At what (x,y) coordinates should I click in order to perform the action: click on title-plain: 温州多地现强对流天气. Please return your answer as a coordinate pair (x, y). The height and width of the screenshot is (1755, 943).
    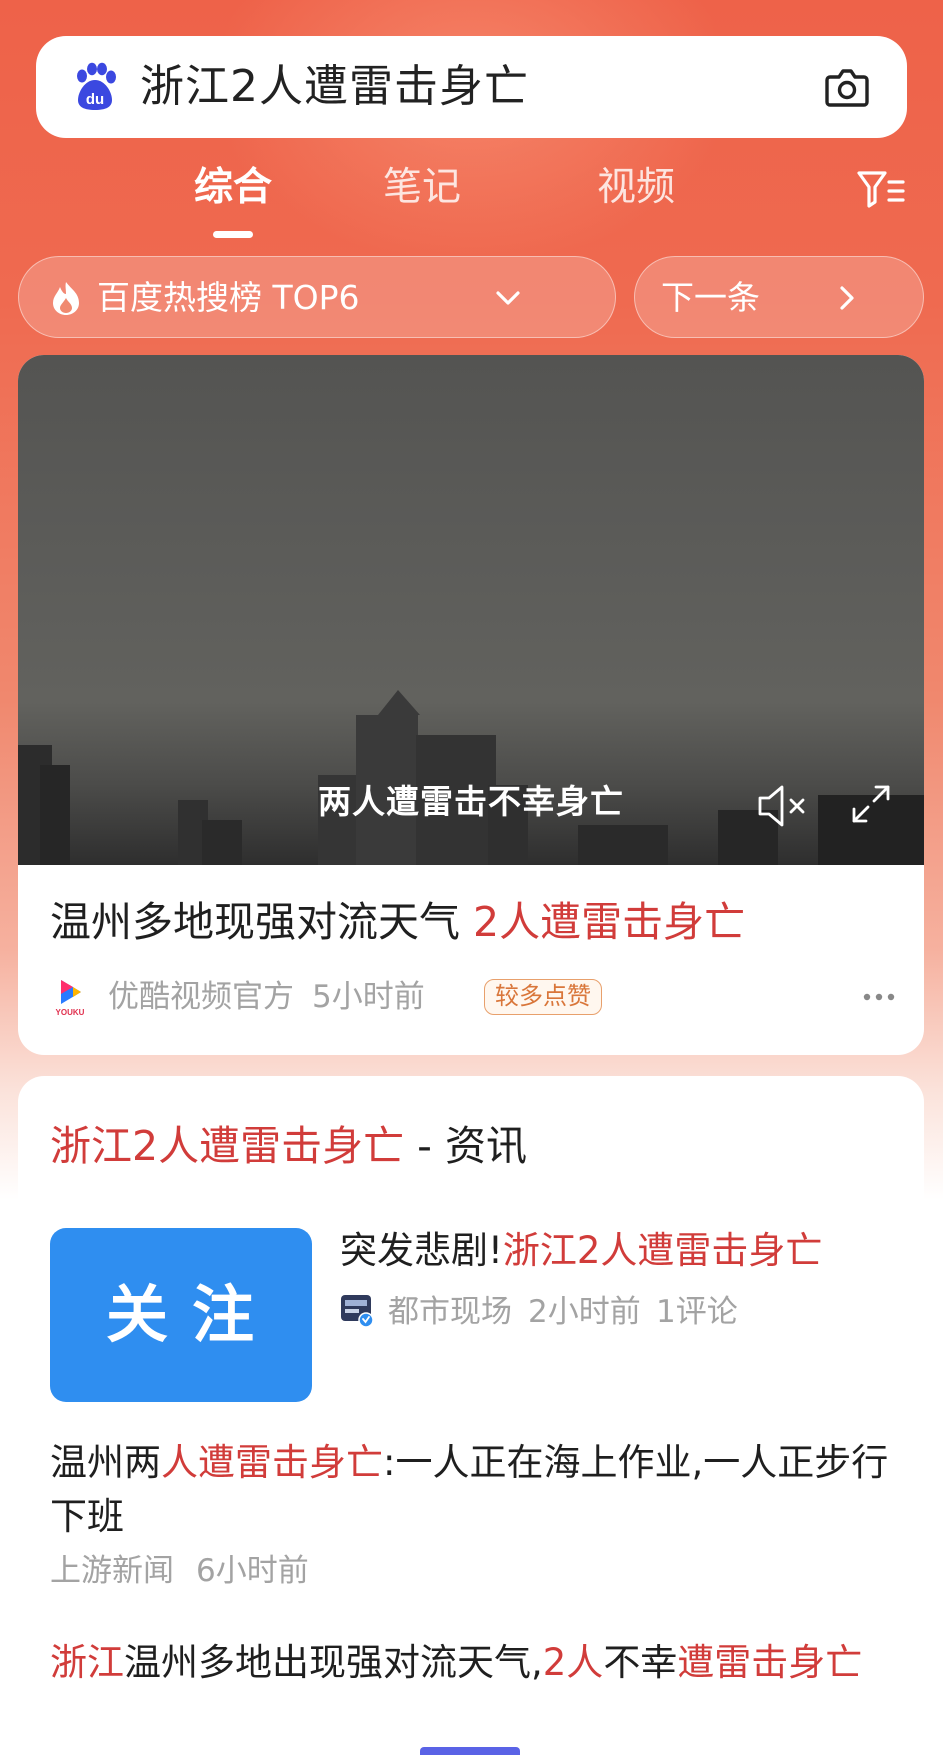
    Looking at the image, I should click on (262, 922).